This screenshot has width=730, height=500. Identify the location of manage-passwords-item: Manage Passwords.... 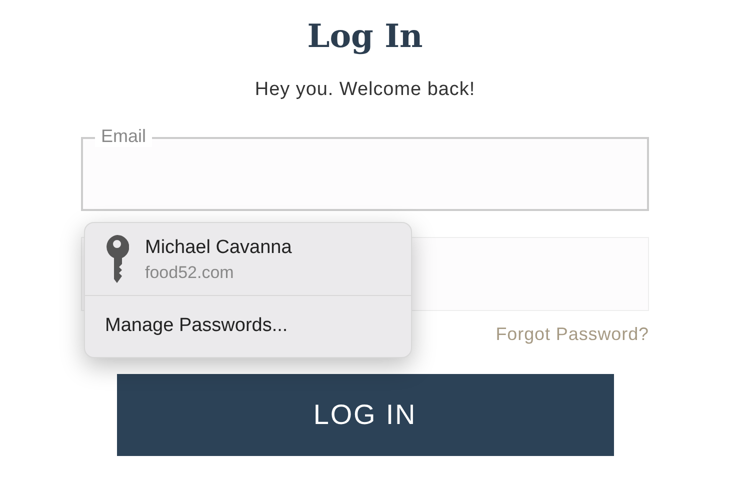
(248, 326).